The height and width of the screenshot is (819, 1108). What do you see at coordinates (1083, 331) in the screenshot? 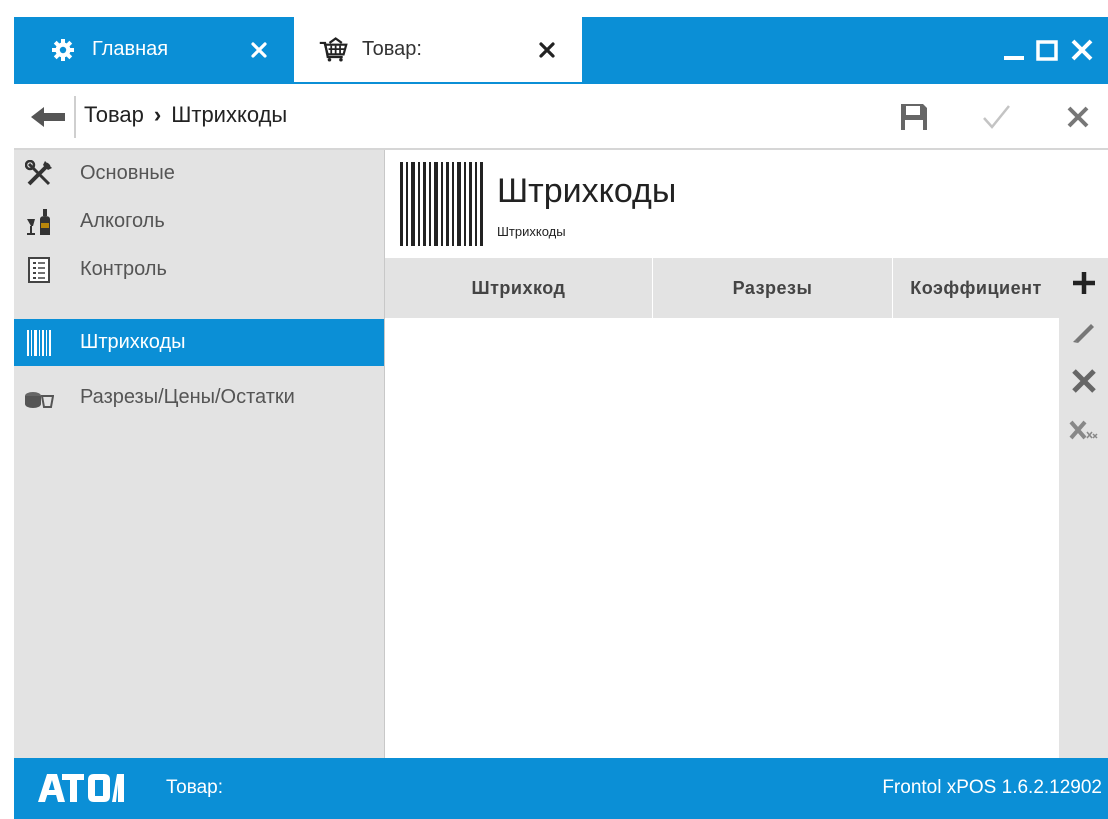
I see `edit-icon` at bounding box center [1083, 331].